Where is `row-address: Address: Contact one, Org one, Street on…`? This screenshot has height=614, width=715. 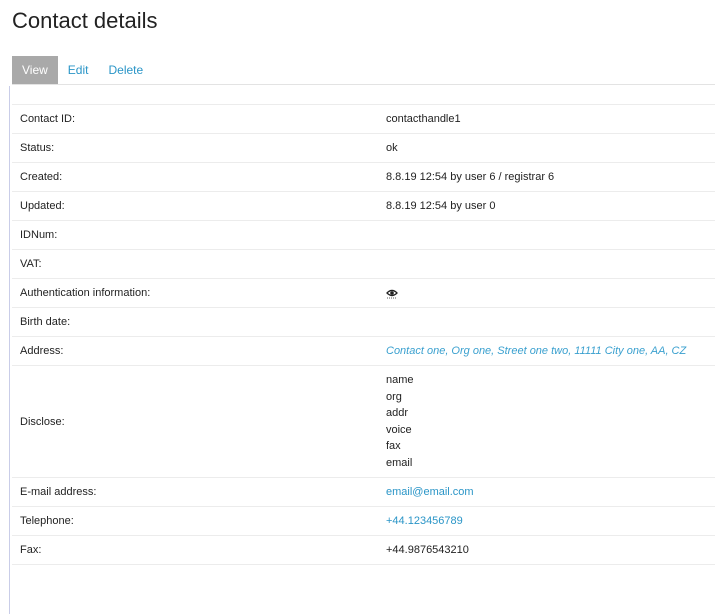 row-address: Address: Contact one, Org one, Street on… is located at coordinates (363, 351).